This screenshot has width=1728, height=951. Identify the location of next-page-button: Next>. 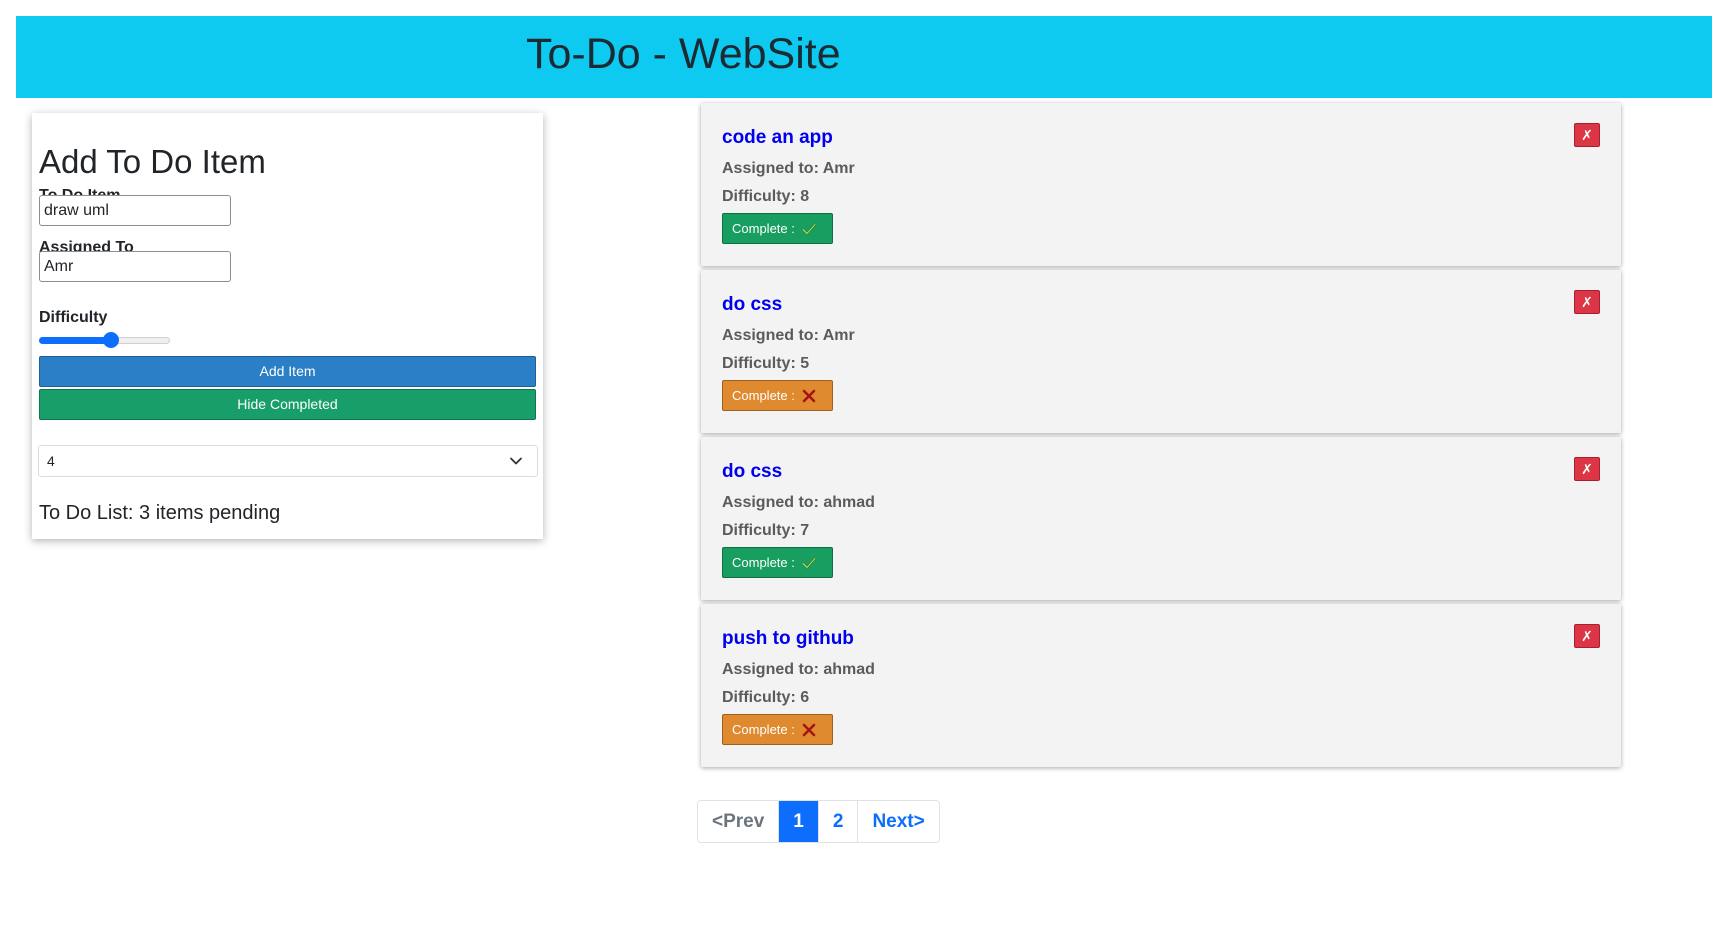
(898, 821).